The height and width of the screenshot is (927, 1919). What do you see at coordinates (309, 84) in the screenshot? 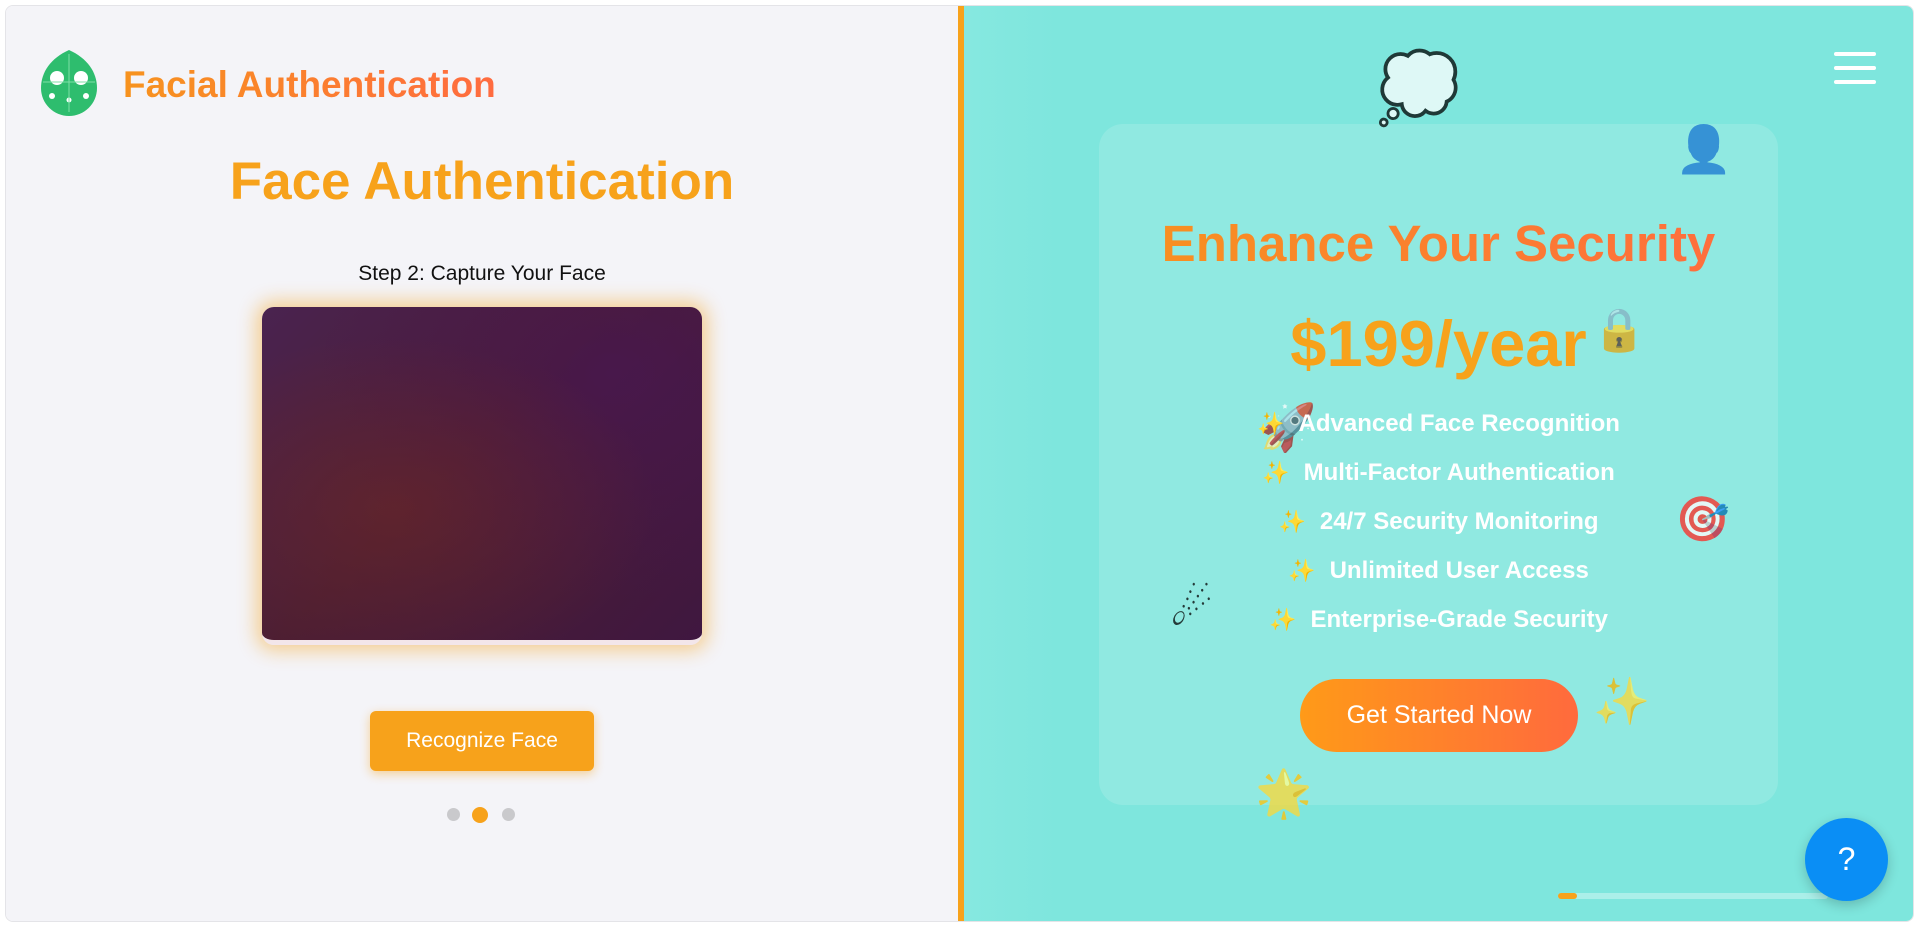
I see `brand-title: Facial Authentication` at bounding box center [309, 84].